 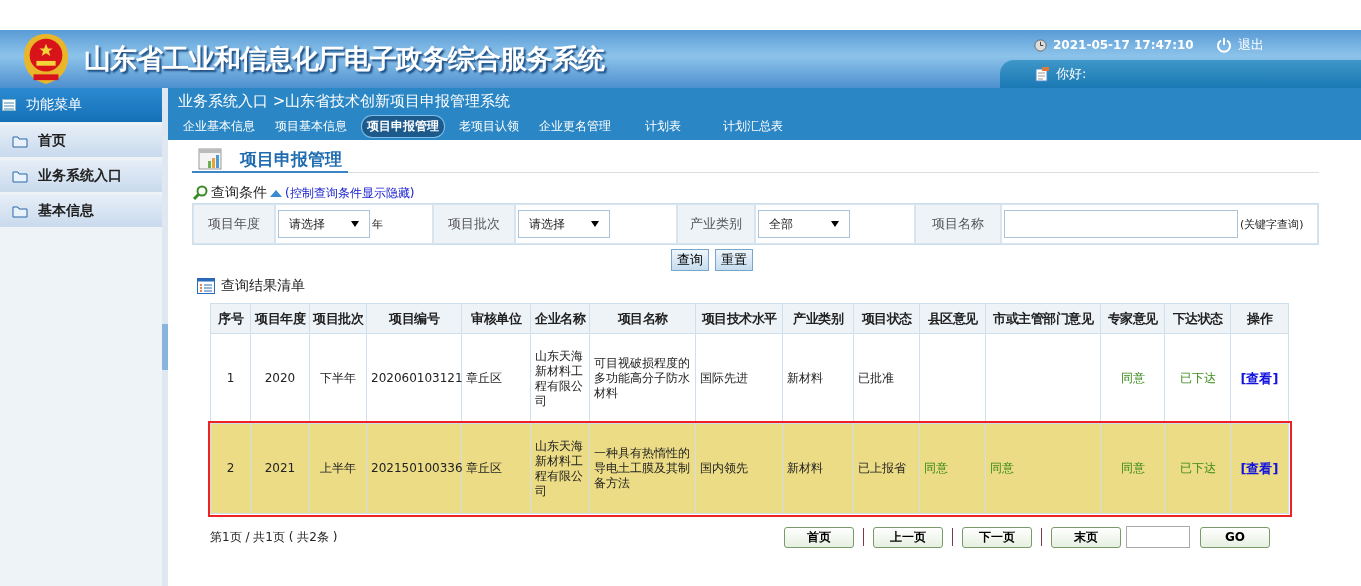 What do you see at coordinates (689, 260) in the screenshot?
I see `query-button: 查询` at bounding box center [689, 260].